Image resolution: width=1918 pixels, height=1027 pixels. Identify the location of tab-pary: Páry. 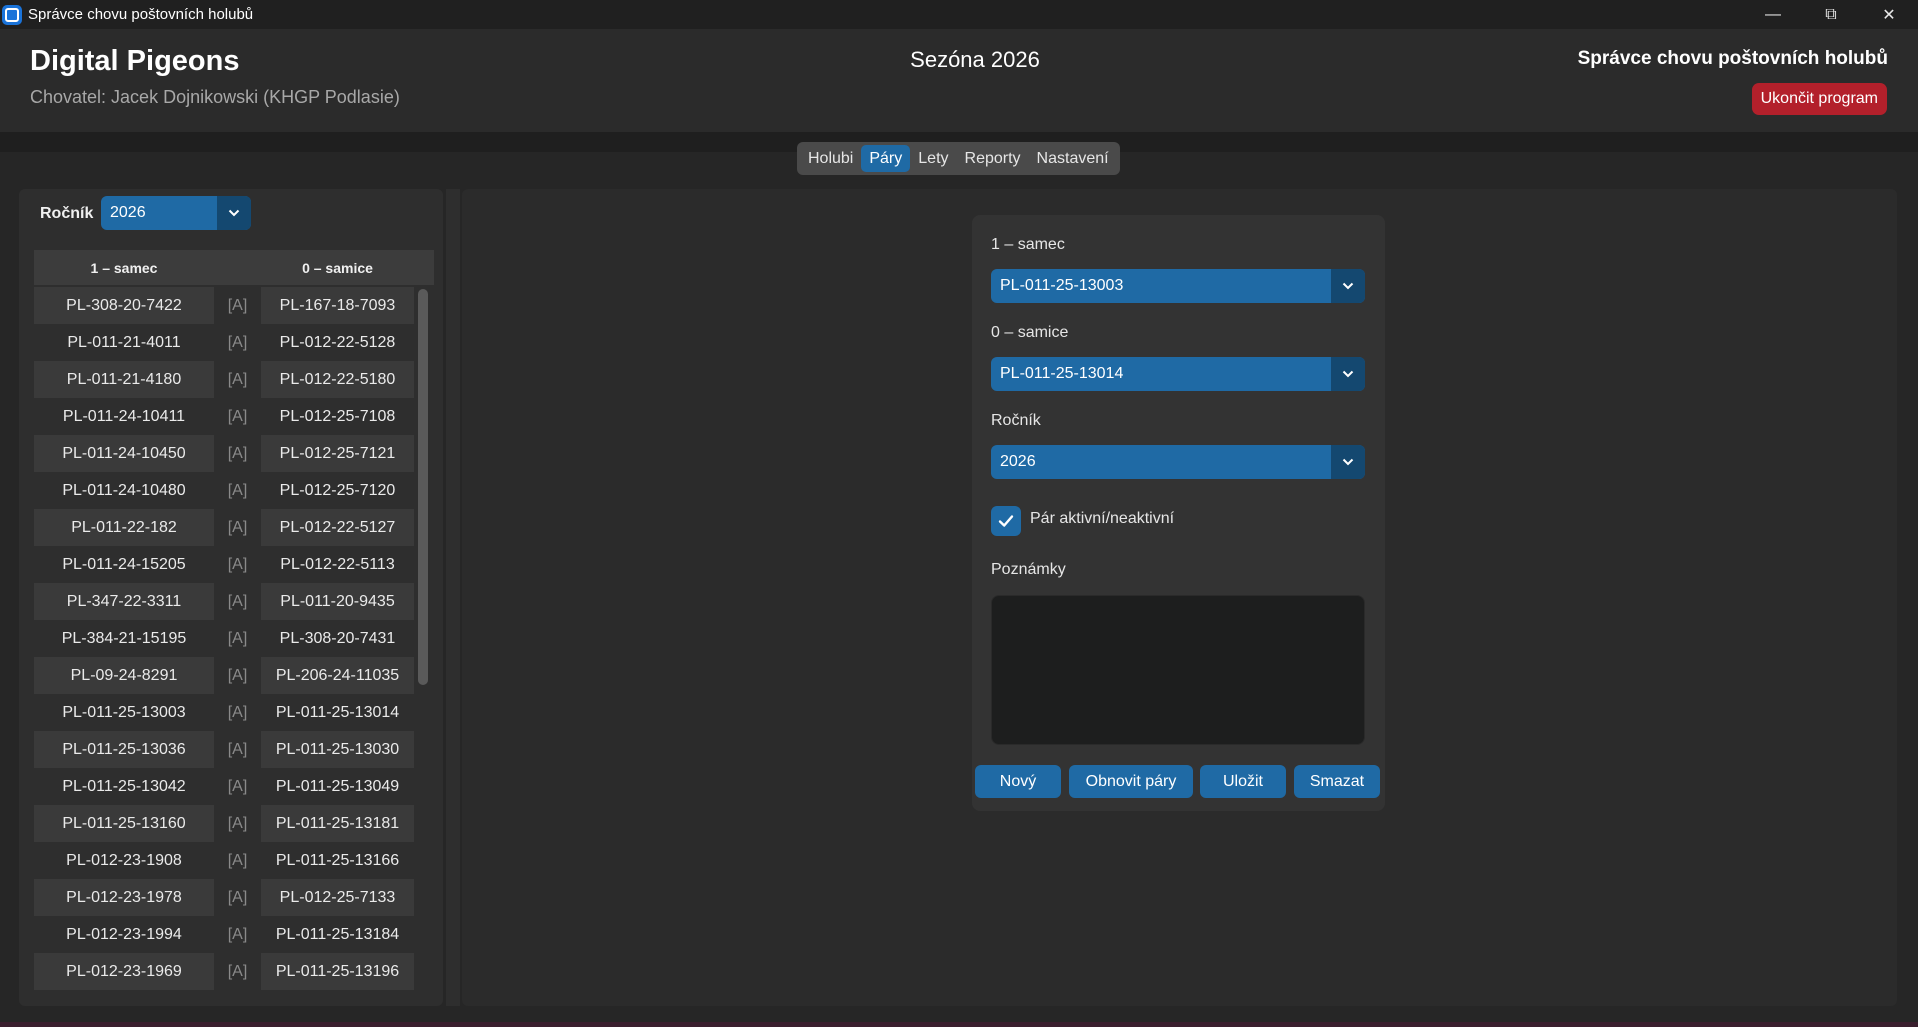
(886, 158).